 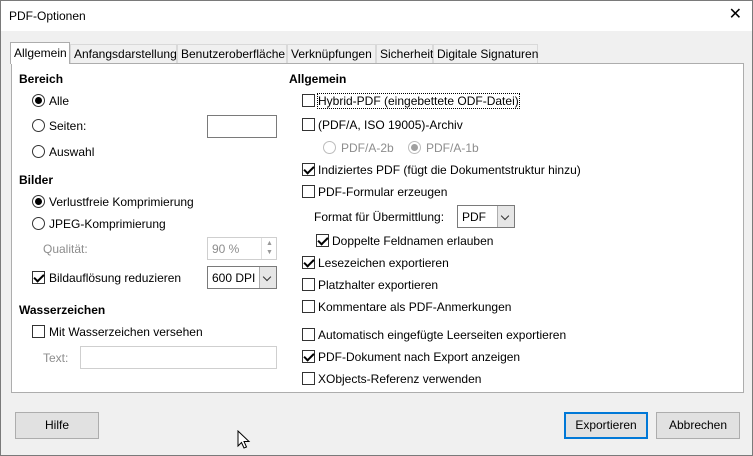 What do you see at coordinates (126, 332) in the screenshot?
I see `wasserzeichen-label: Mit Wasserzeichen versehen` at bounding box center [126, 332].